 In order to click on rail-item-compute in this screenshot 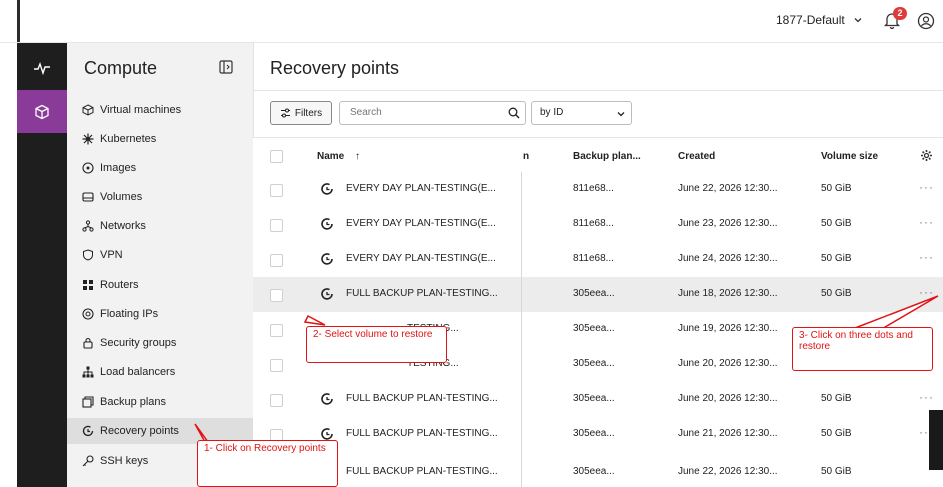, I will do `click(42, 111)`.